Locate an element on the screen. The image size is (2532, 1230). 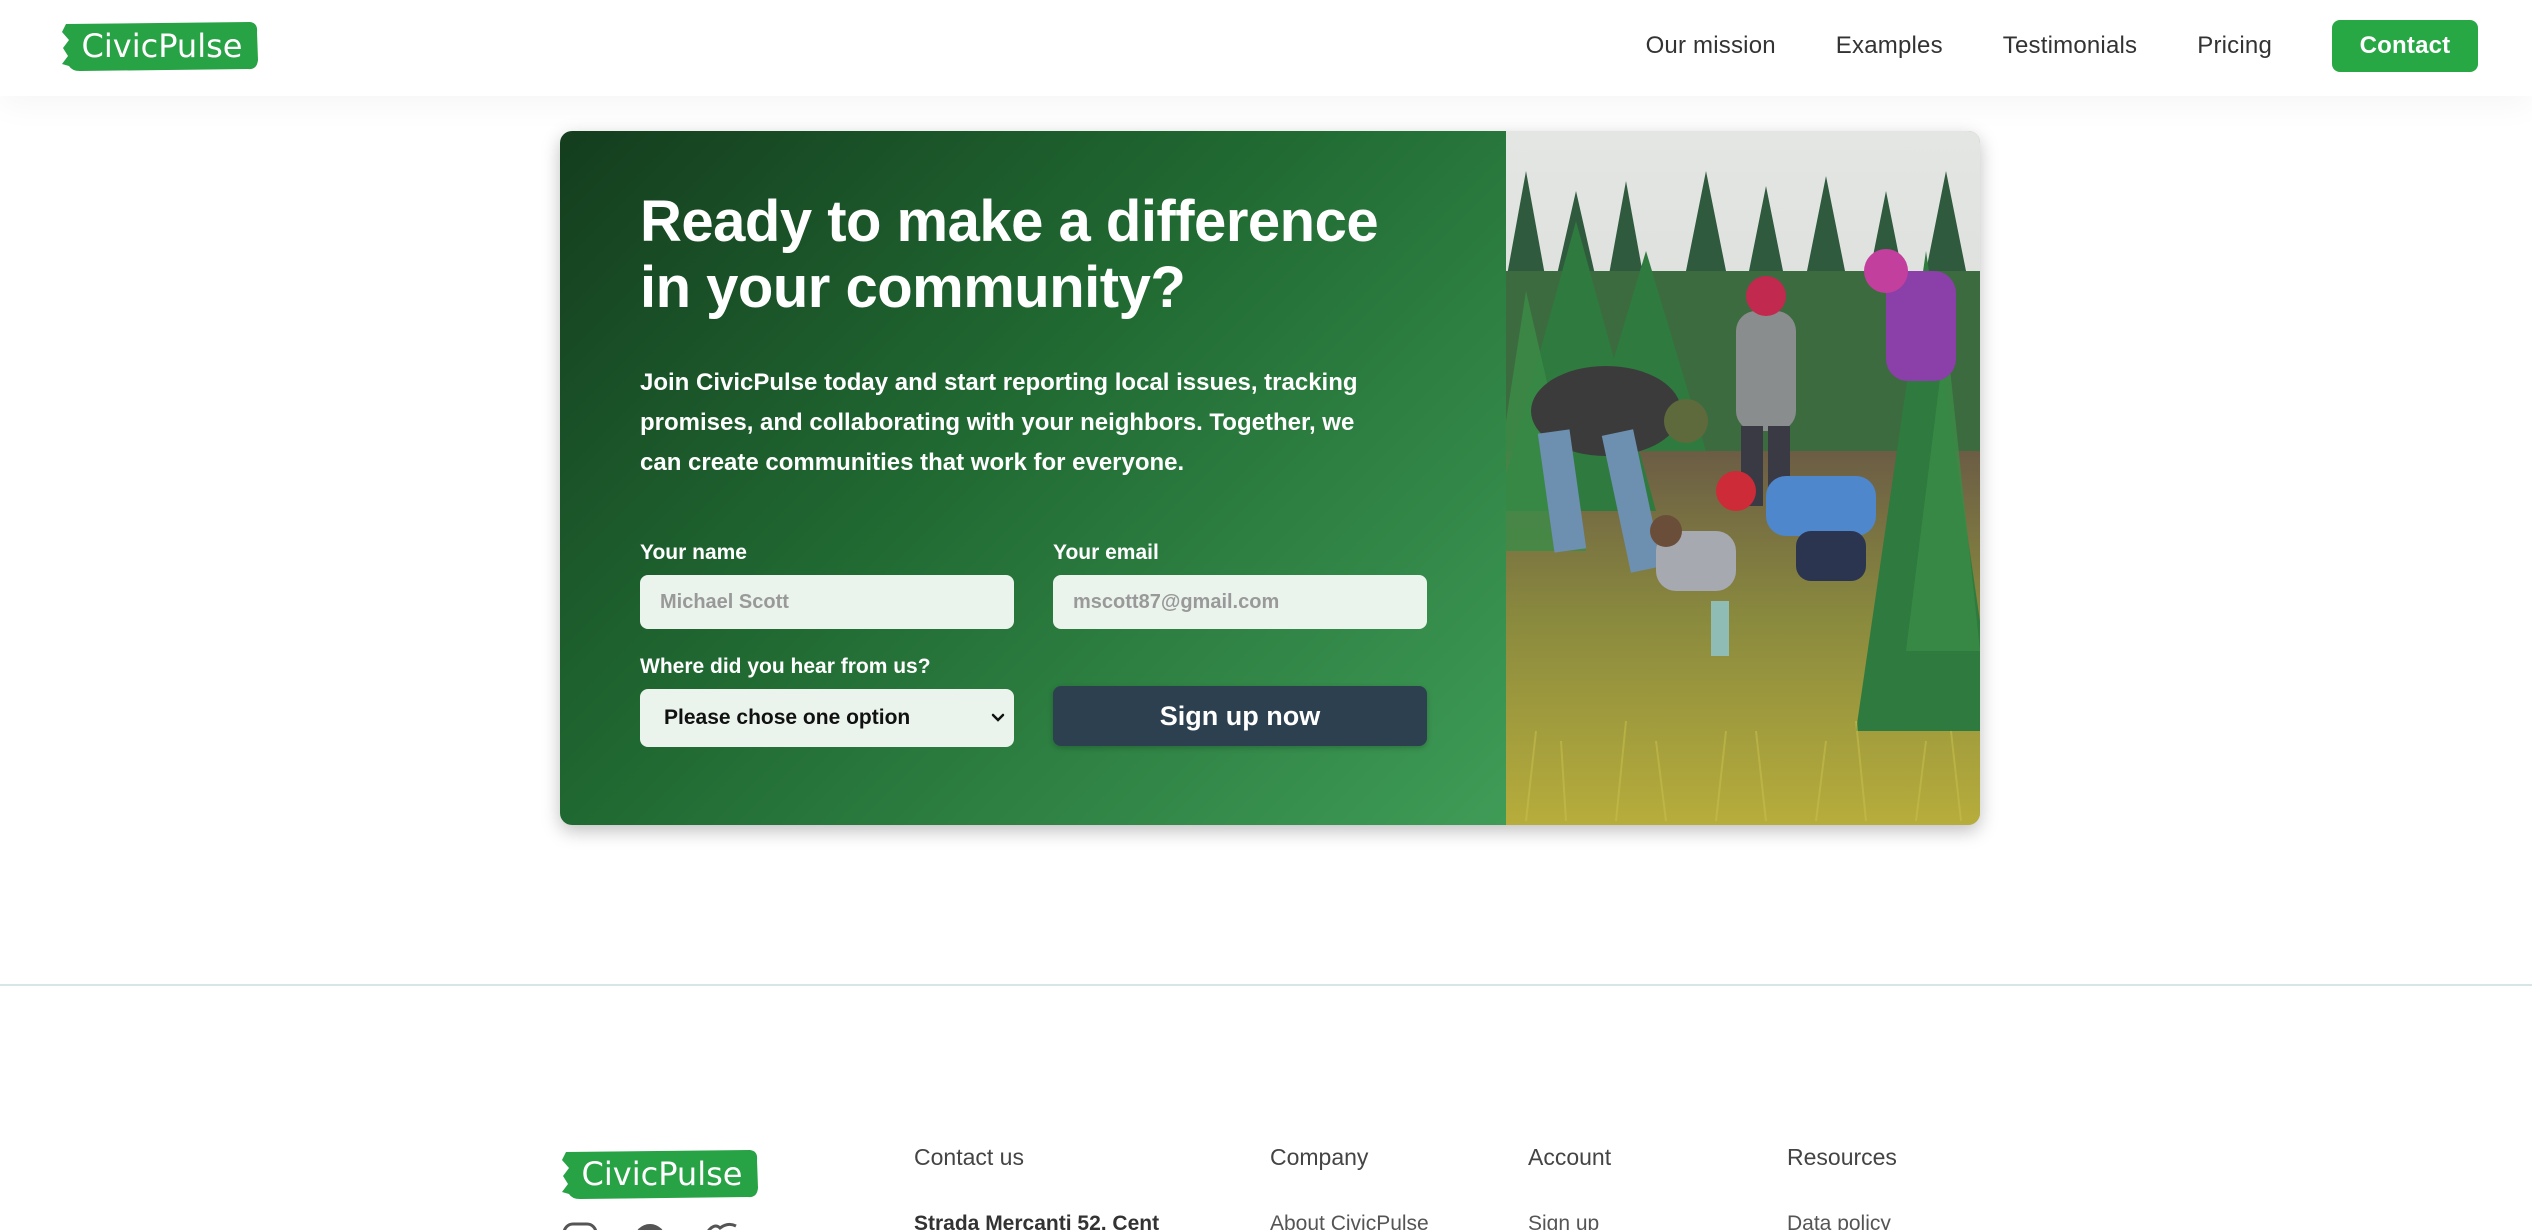
family-tree-farm-image is located at coordinates (1743, 478).